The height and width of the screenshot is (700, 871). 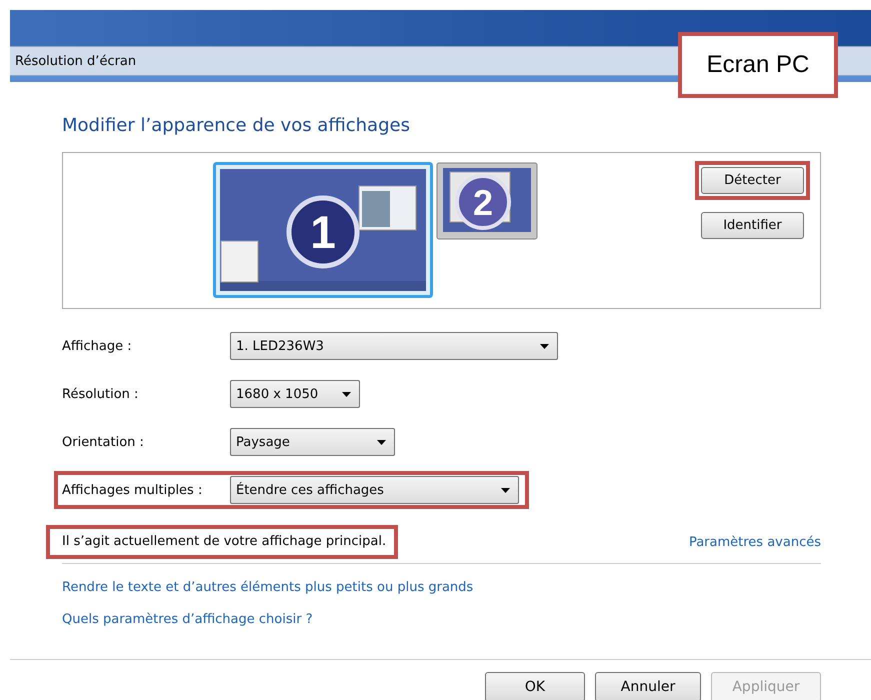 What do you see at coordinates (312, 442) in the screenshot?
I see `dropdown: Paysage` at bounding box center [312, 442].